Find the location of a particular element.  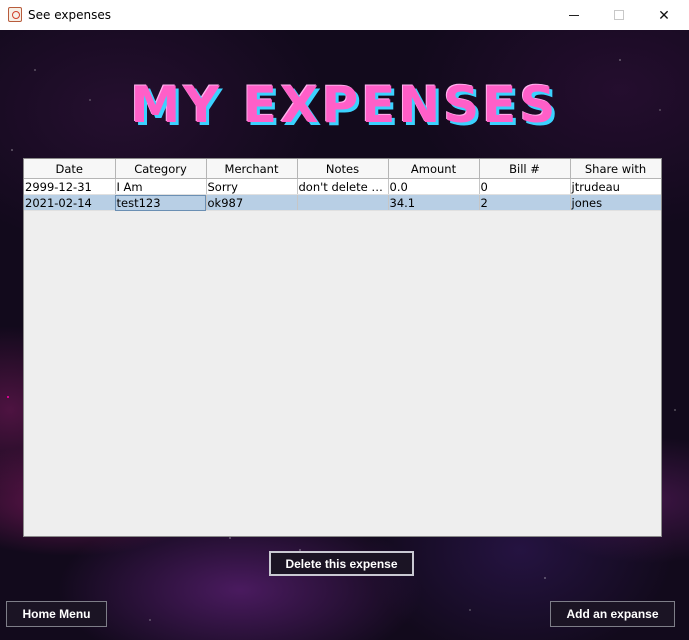

home-menu-button: Home Menu is located at coordinates (56, 614).